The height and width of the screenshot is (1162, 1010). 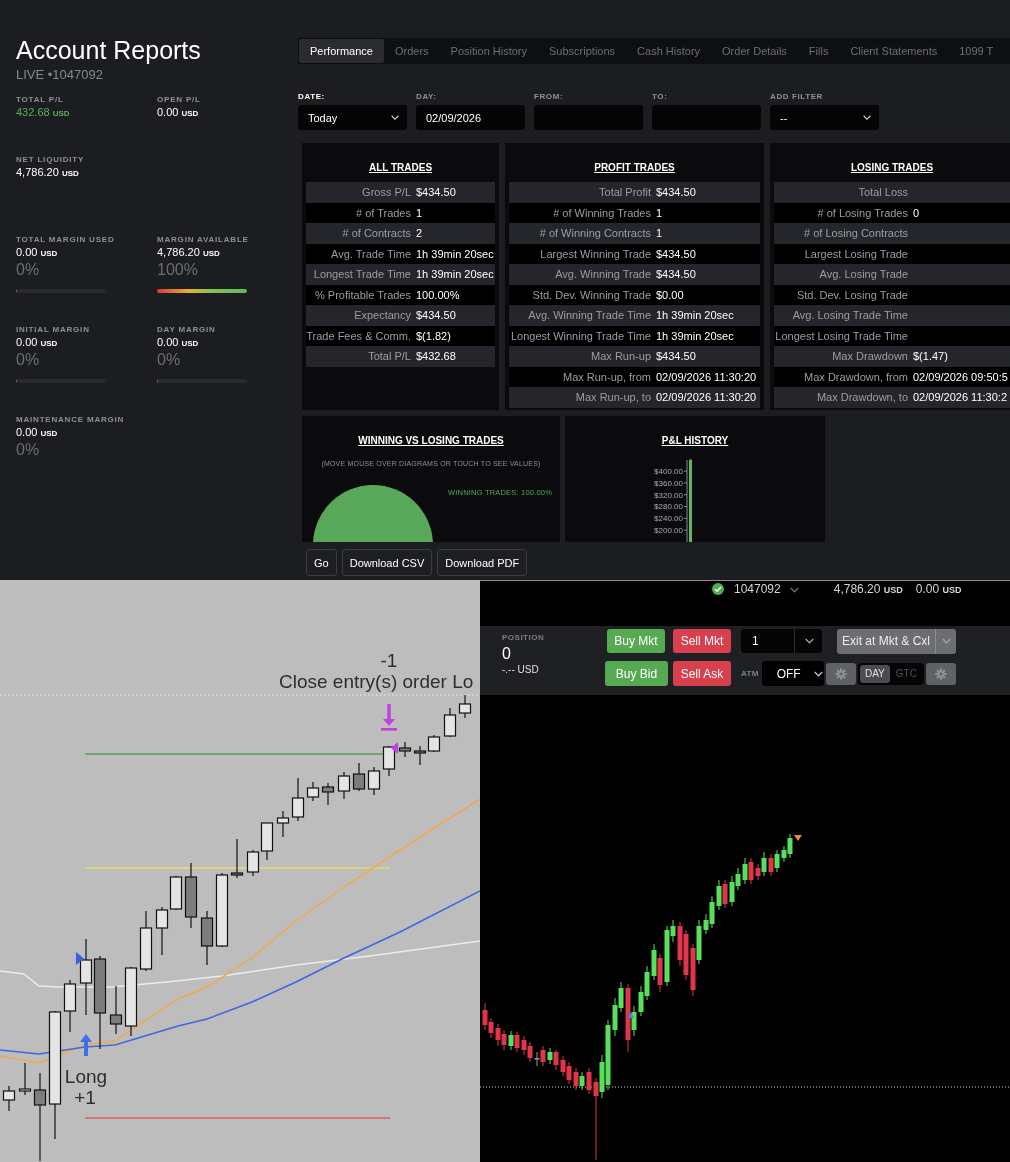 I want to click on metric-label: NET LIQUIDITY, so click(x=51, y=160).